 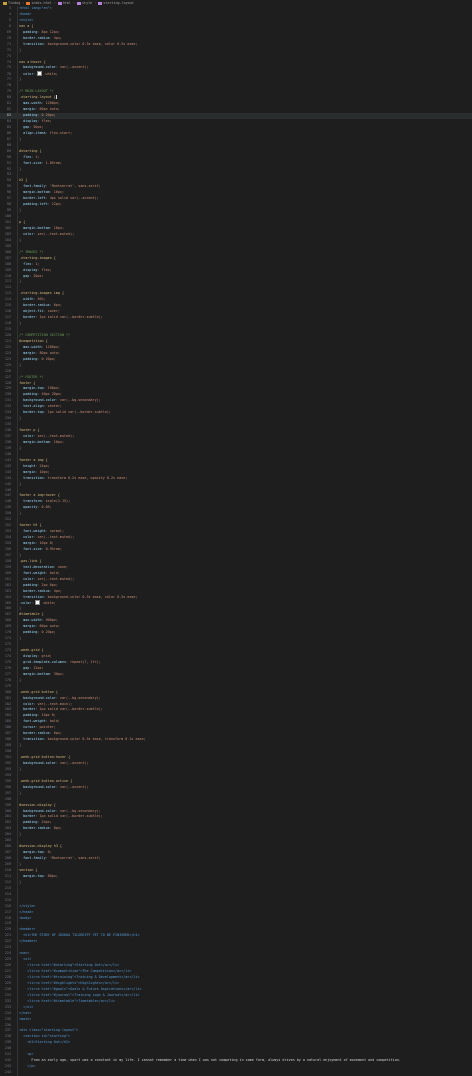 What do you see at coordinates (31, 459) in the screenshot?
I see `code-text: footer a img {` at bounding box center [31, 459].